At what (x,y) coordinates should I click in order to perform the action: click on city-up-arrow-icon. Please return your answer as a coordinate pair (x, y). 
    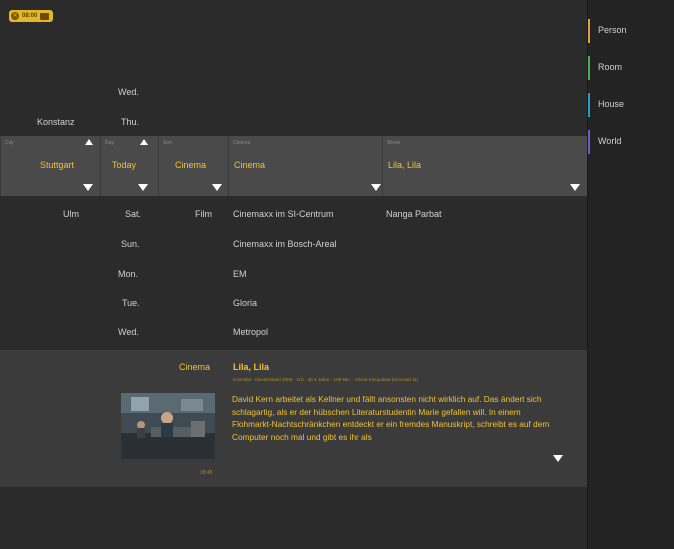
    Looking at the image, I should click on (89, 142).